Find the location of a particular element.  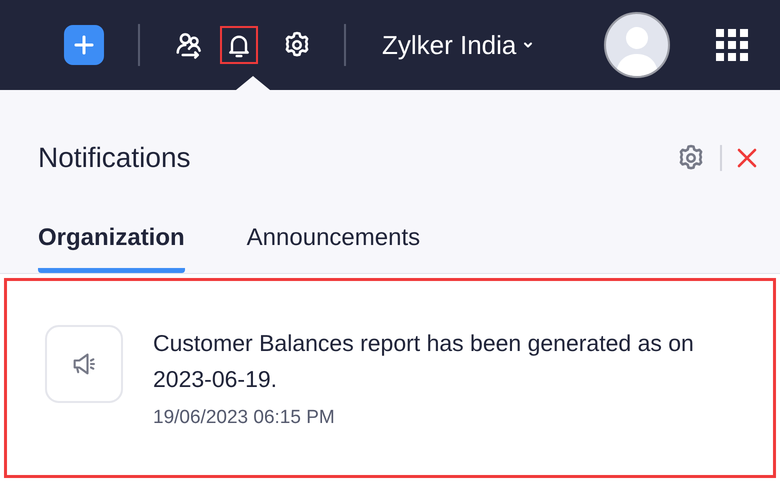

apps-grid-icon is located at coordinates (732, 45).